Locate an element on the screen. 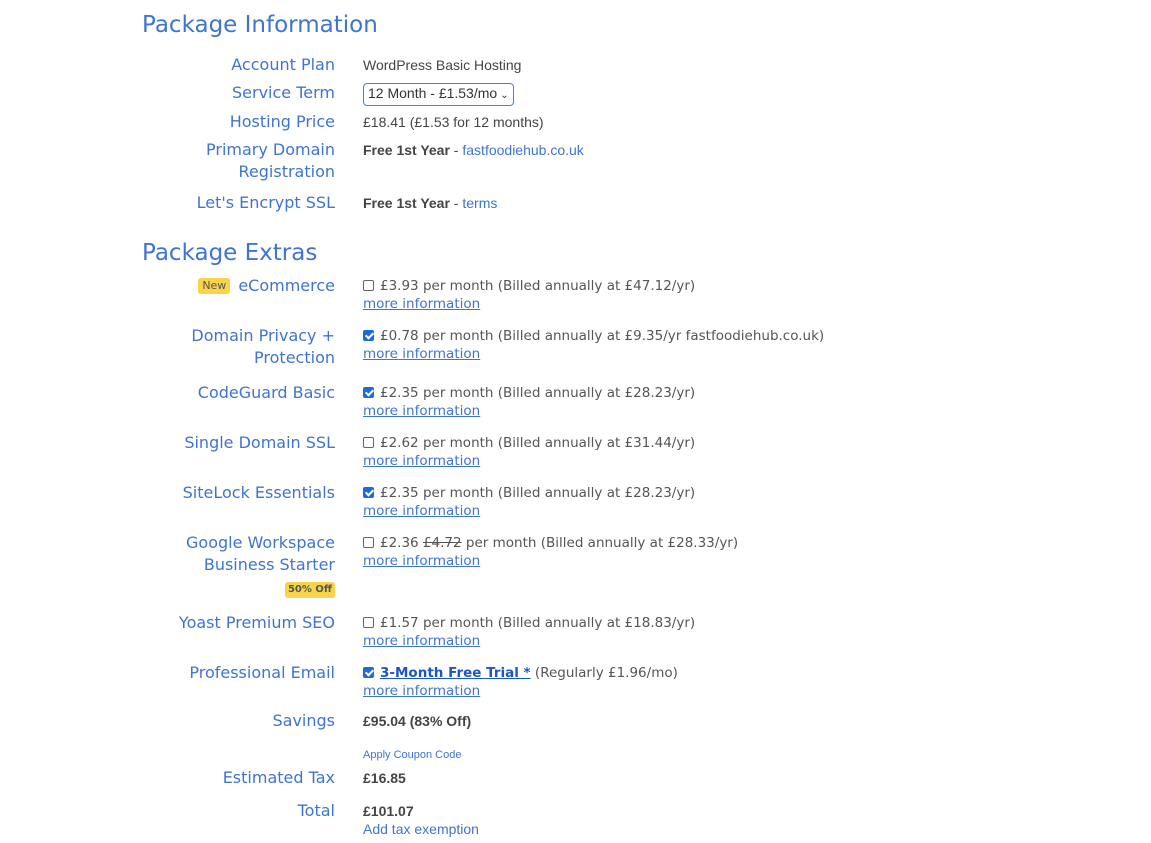  apply-coupon-link: Apply Coupon Code is located at coordinates (412, 755).